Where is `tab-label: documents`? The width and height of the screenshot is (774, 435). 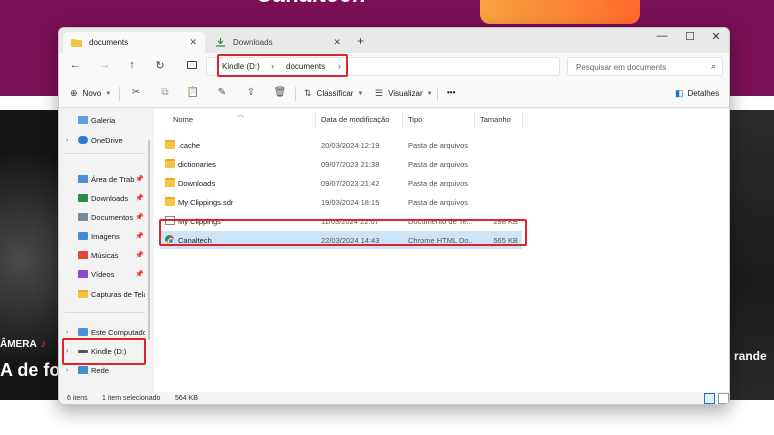
tab-label: documents is located at coordinates (109, 42).